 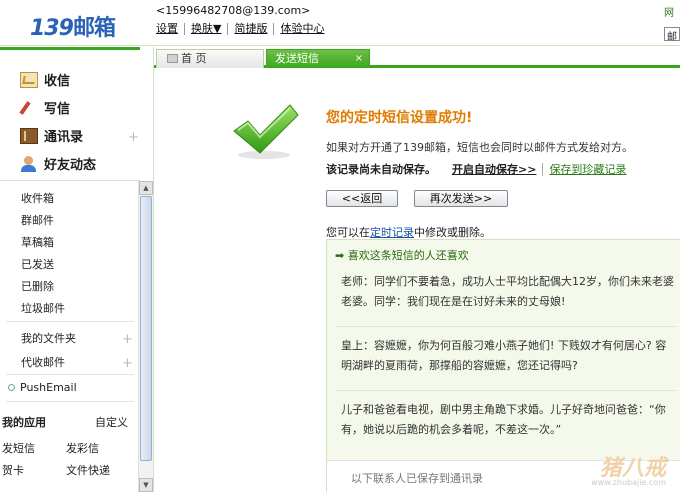 I want to click on folder-group: 群邮件, so click(x=37, y=220).